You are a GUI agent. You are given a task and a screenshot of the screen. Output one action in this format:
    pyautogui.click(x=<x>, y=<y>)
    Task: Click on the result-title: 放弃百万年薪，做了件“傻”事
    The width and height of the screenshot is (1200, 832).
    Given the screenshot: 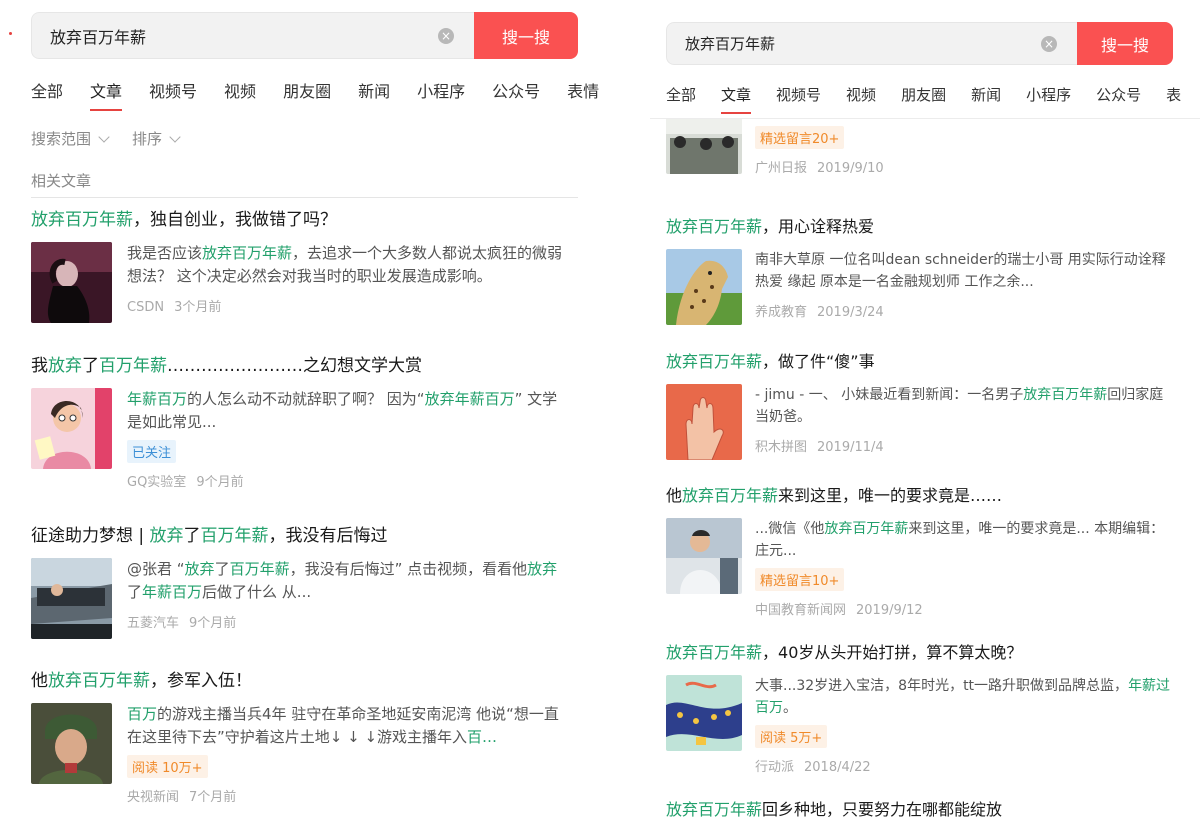 What is the action you would take?
    pyautogui.click(x=921, y=362)
    